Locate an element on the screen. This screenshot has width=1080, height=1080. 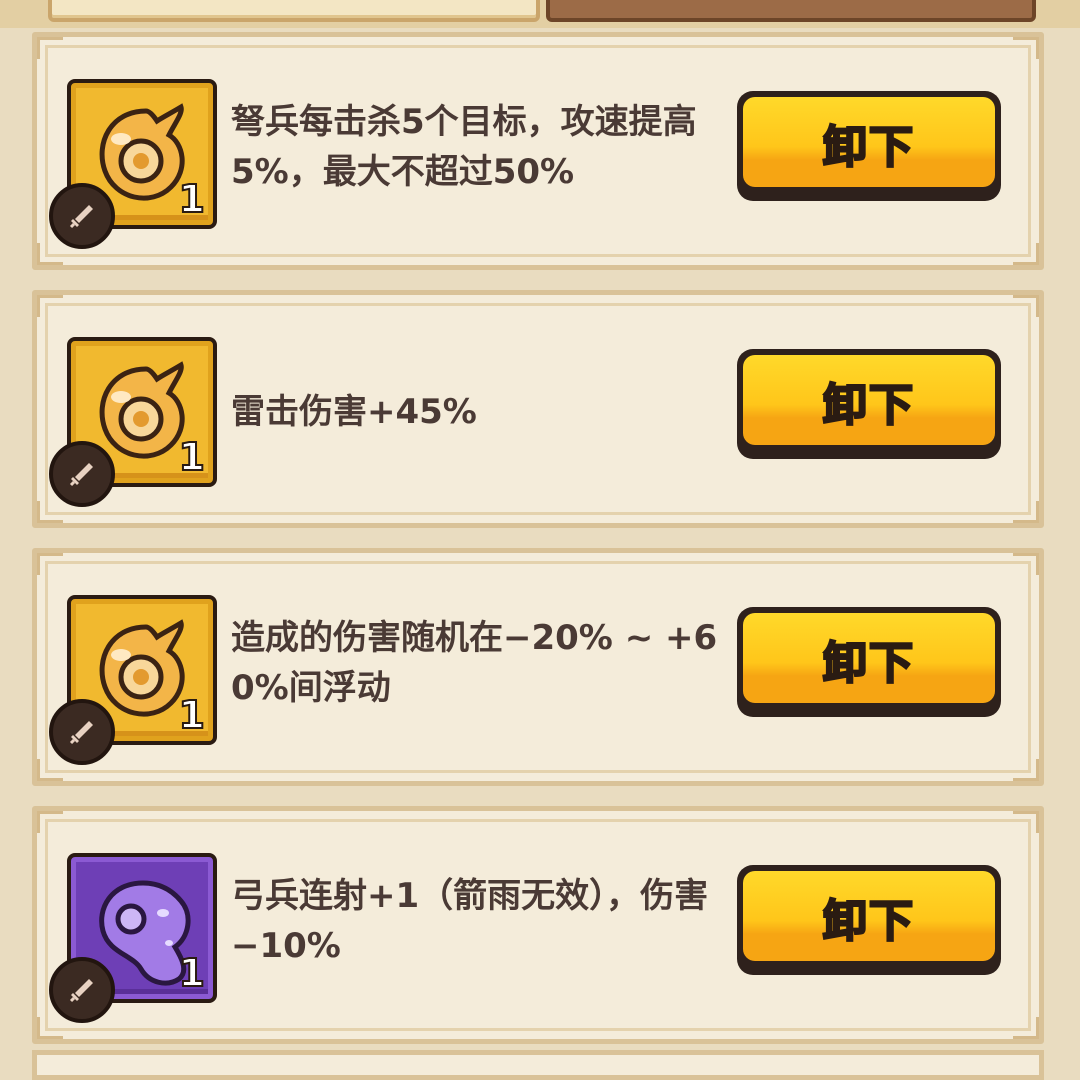
tab-left is located at coordinates (294, 11).